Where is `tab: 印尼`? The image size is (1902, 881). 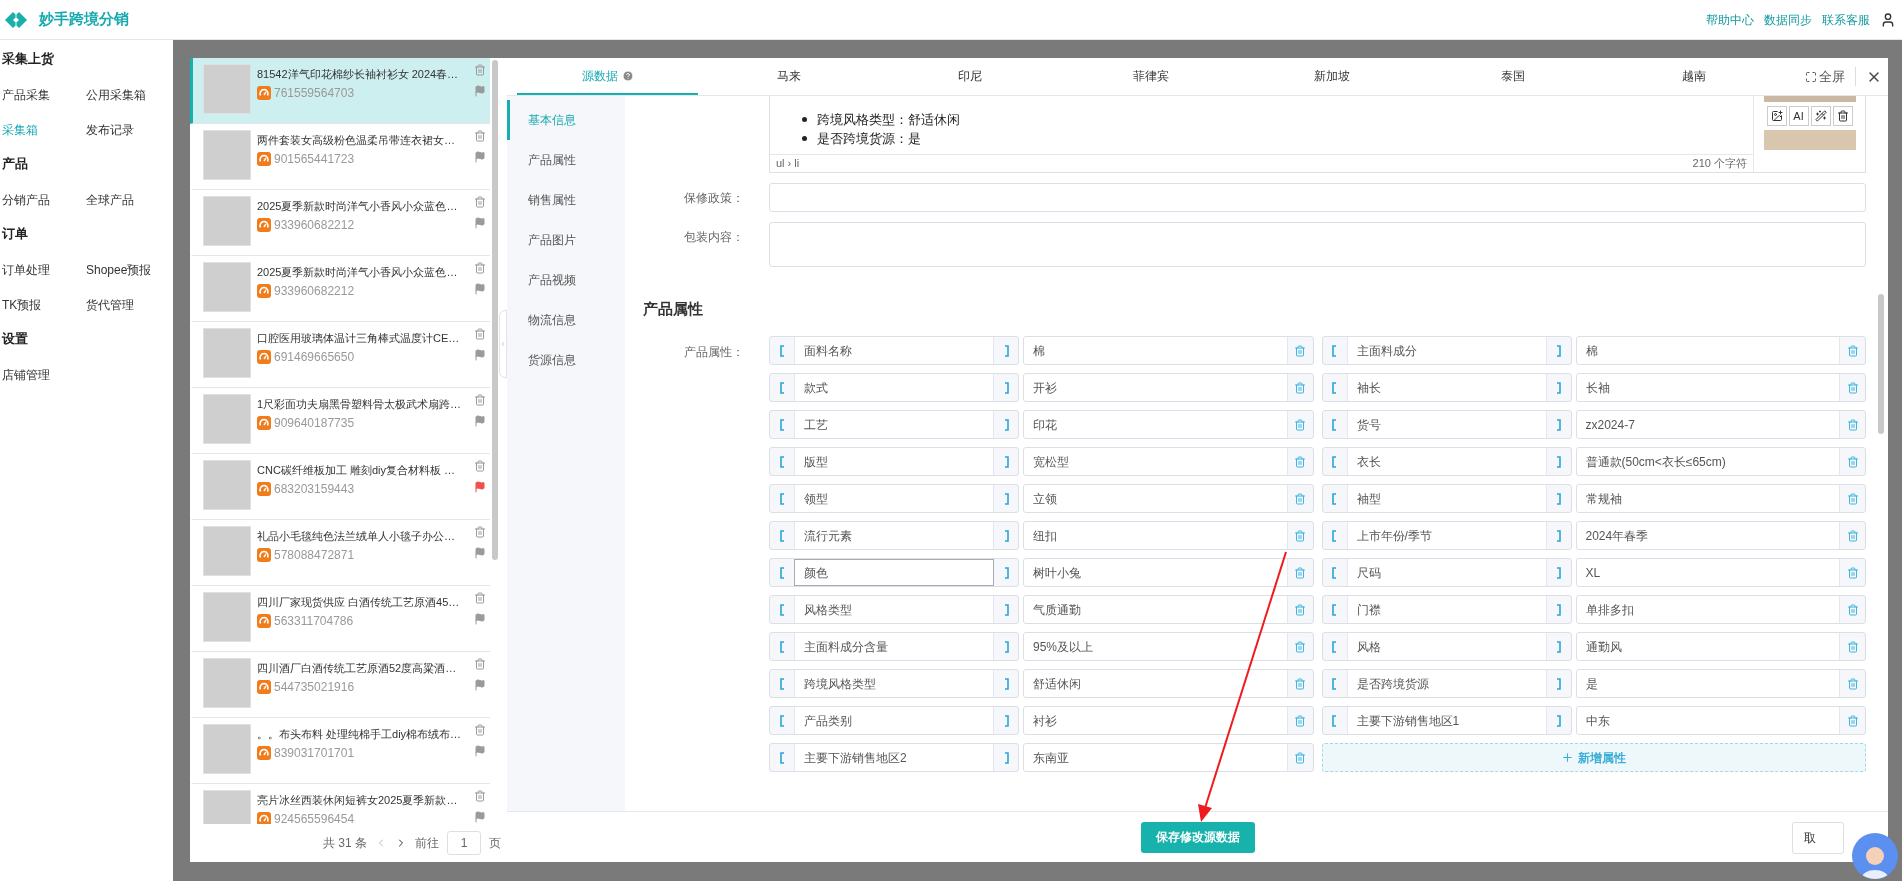
tab: 印尼 is located at coordinates (970, 76).